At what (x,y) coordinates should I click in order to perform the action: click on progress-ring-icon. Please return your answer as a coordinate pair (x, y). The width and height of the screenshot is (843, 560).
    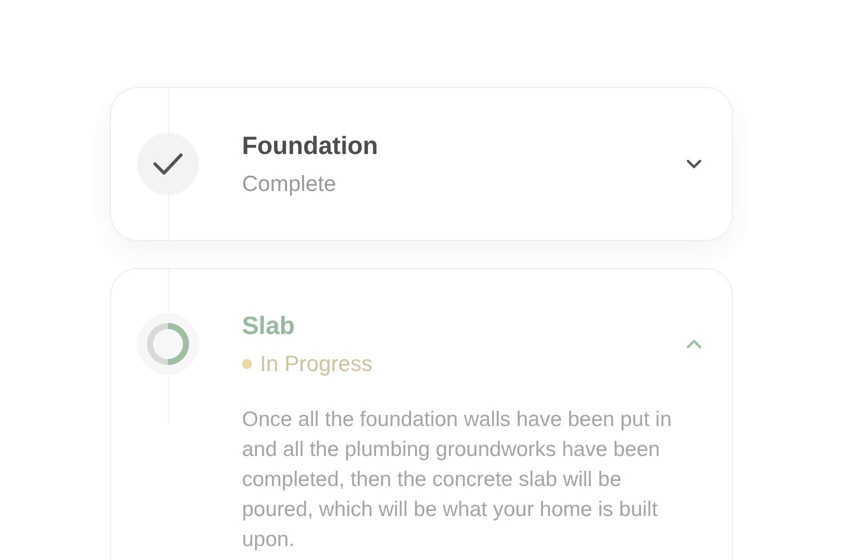
    Looking at the image, I should click on (168, 344).